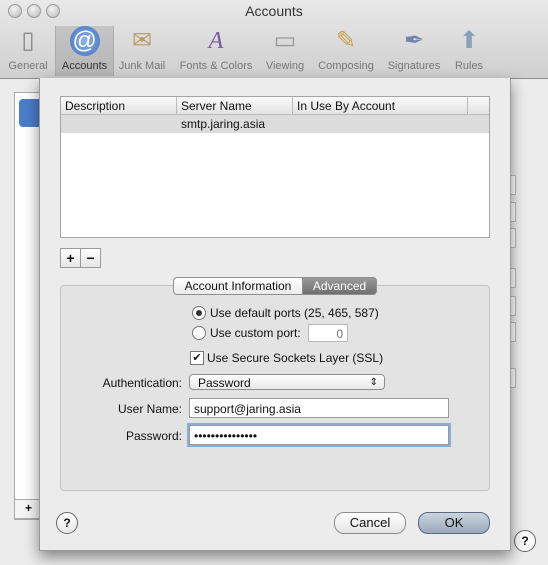  Describe the element at coordinates (28, 66) in the screenshot. I see `toolbar-general-label: General` at that location.